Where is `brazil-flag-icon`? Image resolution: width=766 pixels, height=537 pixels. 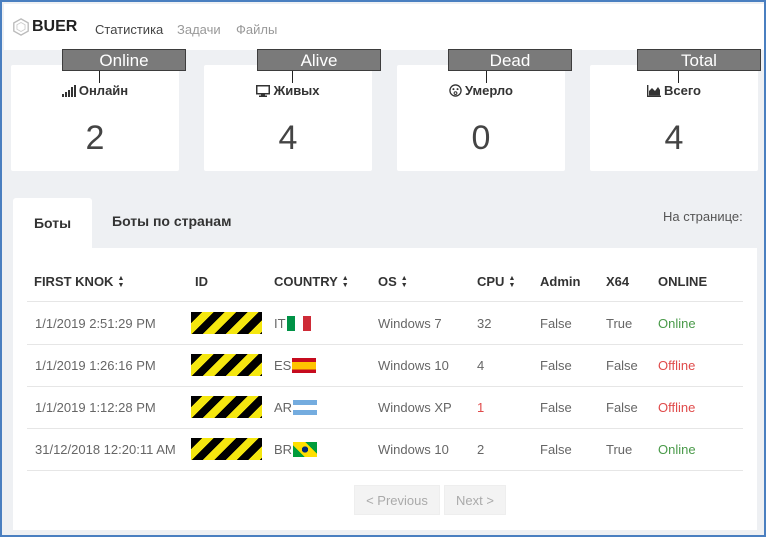 brazil-flag-icon is located at coordinates (305, 449).